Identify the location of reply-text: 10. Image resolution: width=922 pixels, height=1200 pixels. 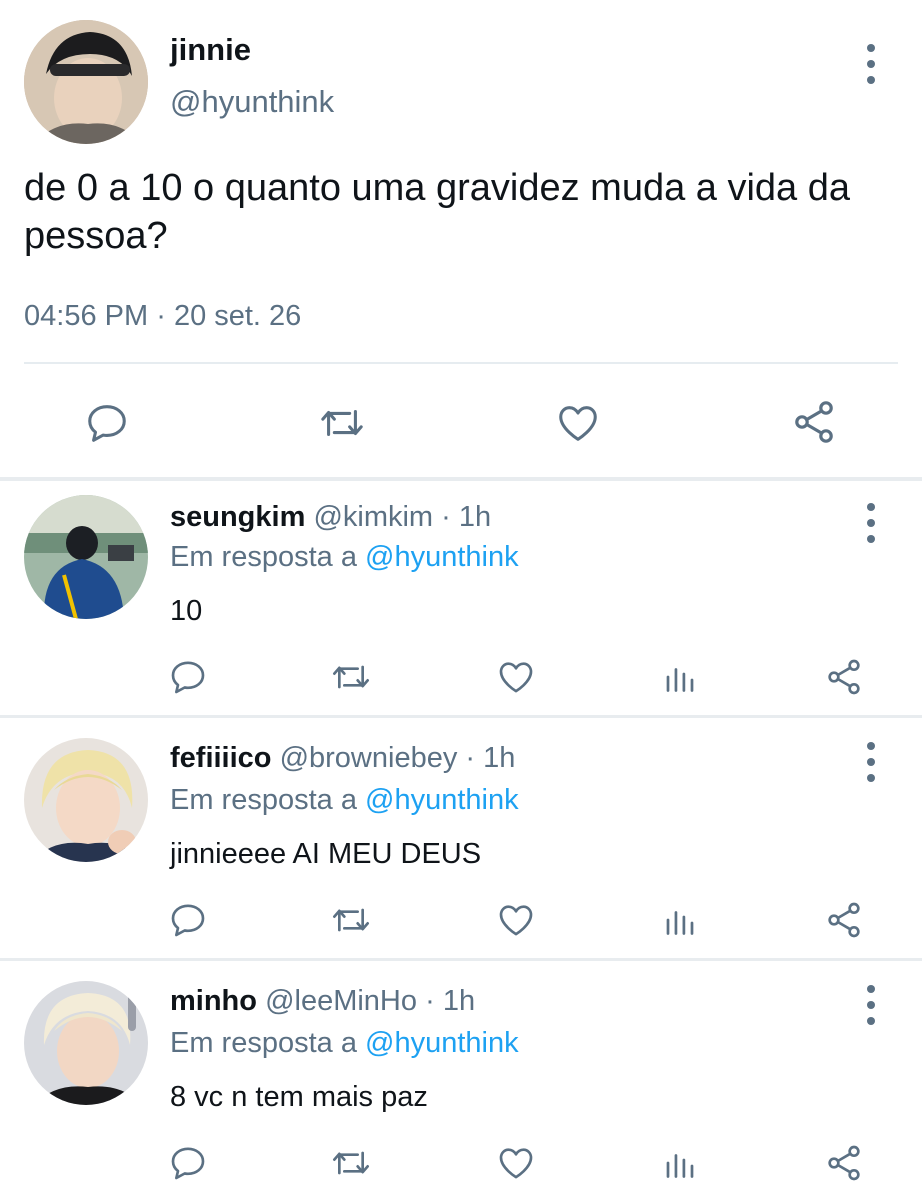
(186, 611).